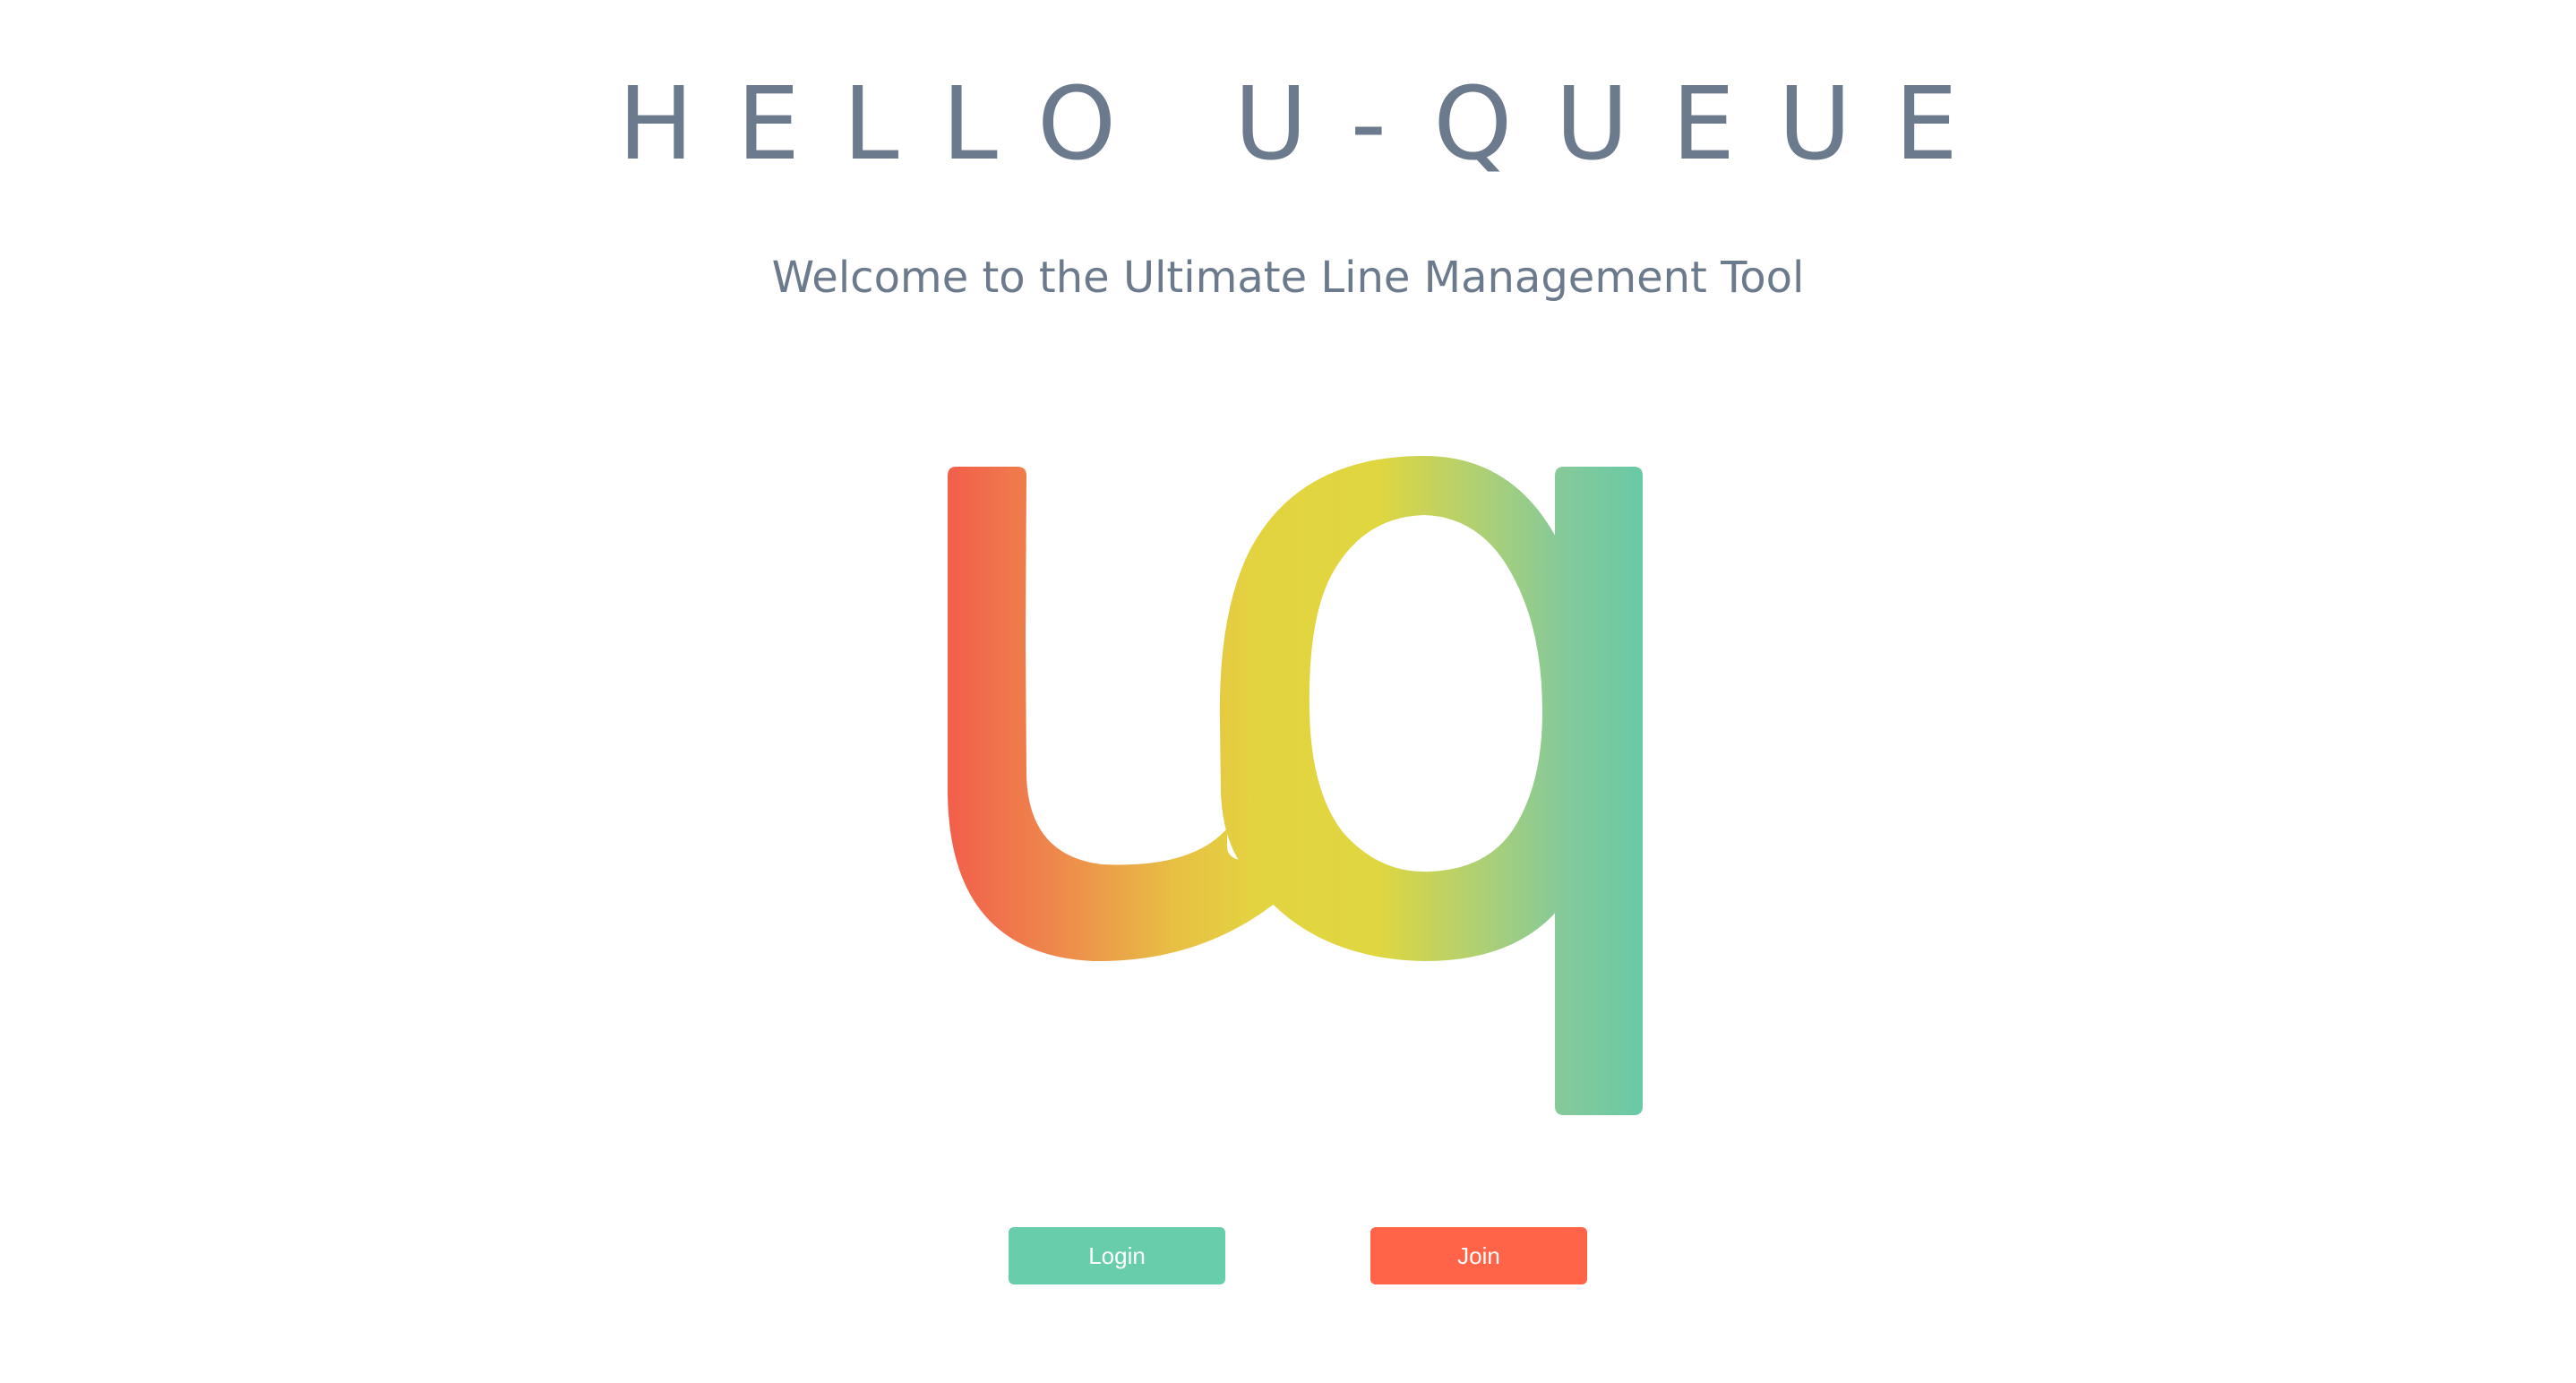  What do you see at coordinates (1478, 1255) in the screenshot?
I see `join-button: Join` at bounding box center [1478, 1255].